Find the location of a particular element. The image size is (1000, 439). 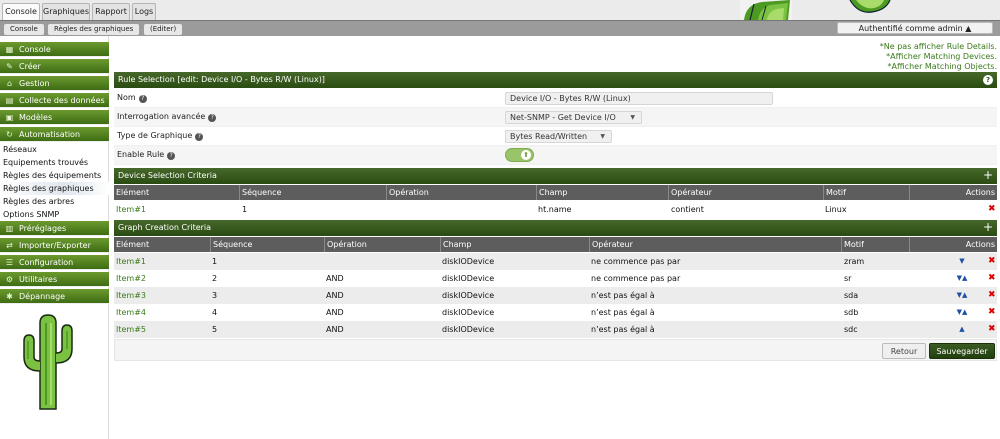

sidebar-section-utilities: ⚙ Utilitaires is located at coordinates (54, 279).